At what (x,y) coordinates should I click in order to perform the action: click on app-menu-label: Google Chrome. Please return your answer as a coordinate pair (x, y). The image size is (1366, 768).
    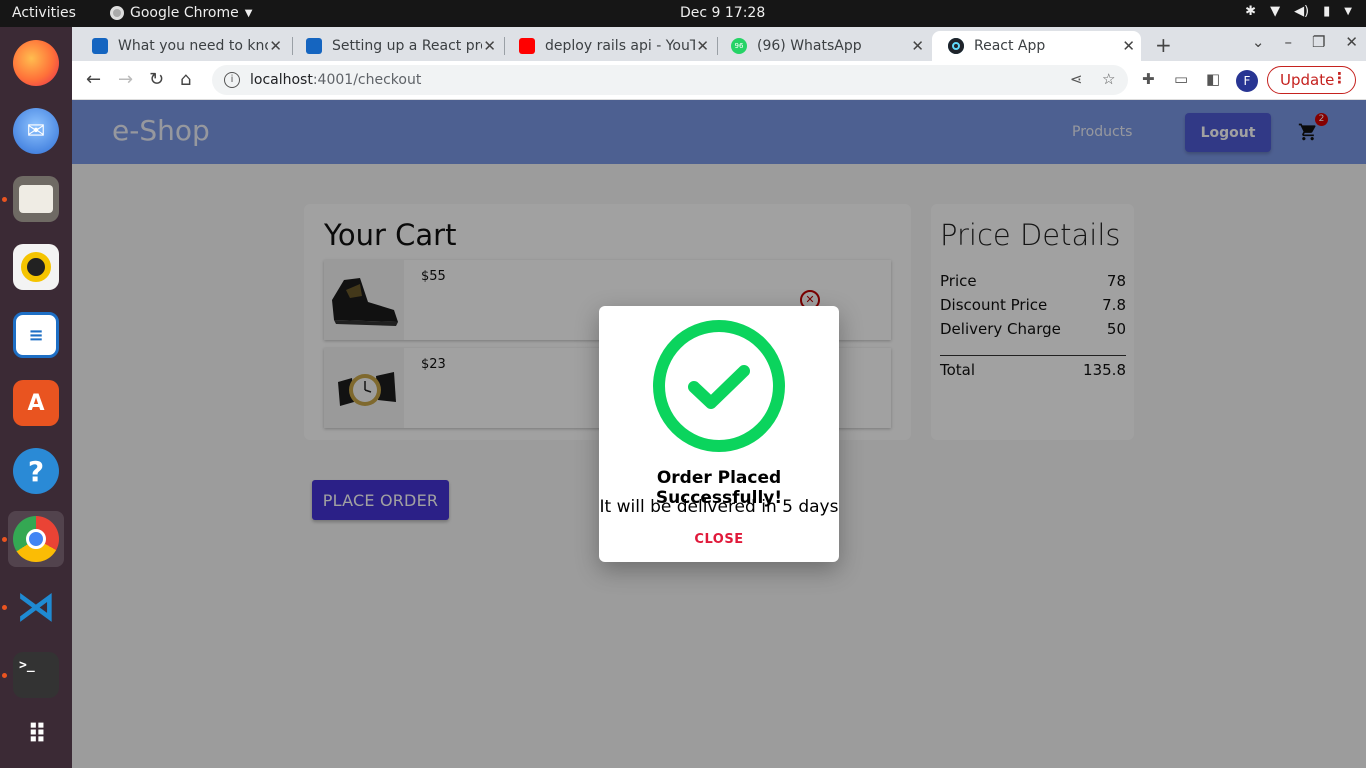
    Looking at the image, I should click on (184, 13).